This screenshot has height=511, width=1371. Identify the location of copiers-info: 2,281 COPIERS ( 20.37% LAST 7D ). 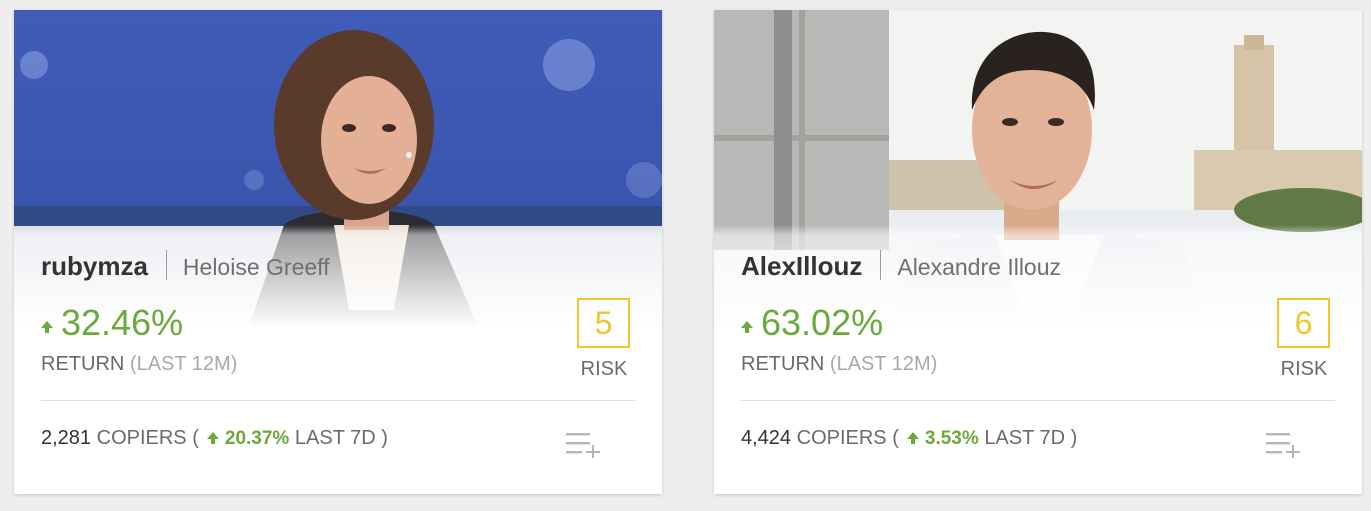
(214, 438).